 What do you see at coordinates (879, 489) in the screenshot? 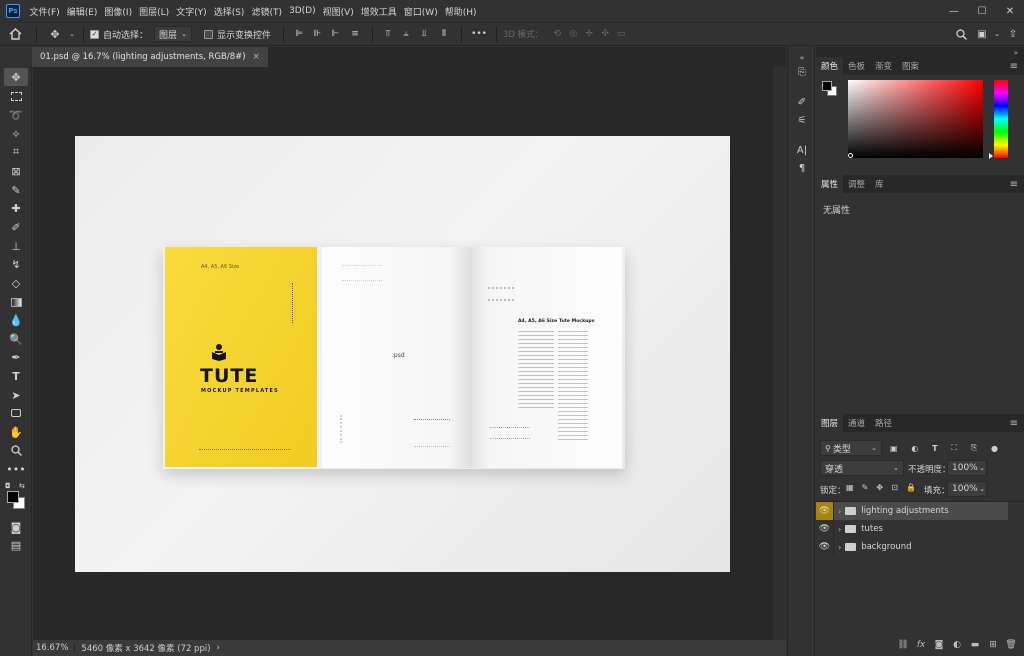
I see `lock-position-icon: ✥` at bounding box center [879, 489].